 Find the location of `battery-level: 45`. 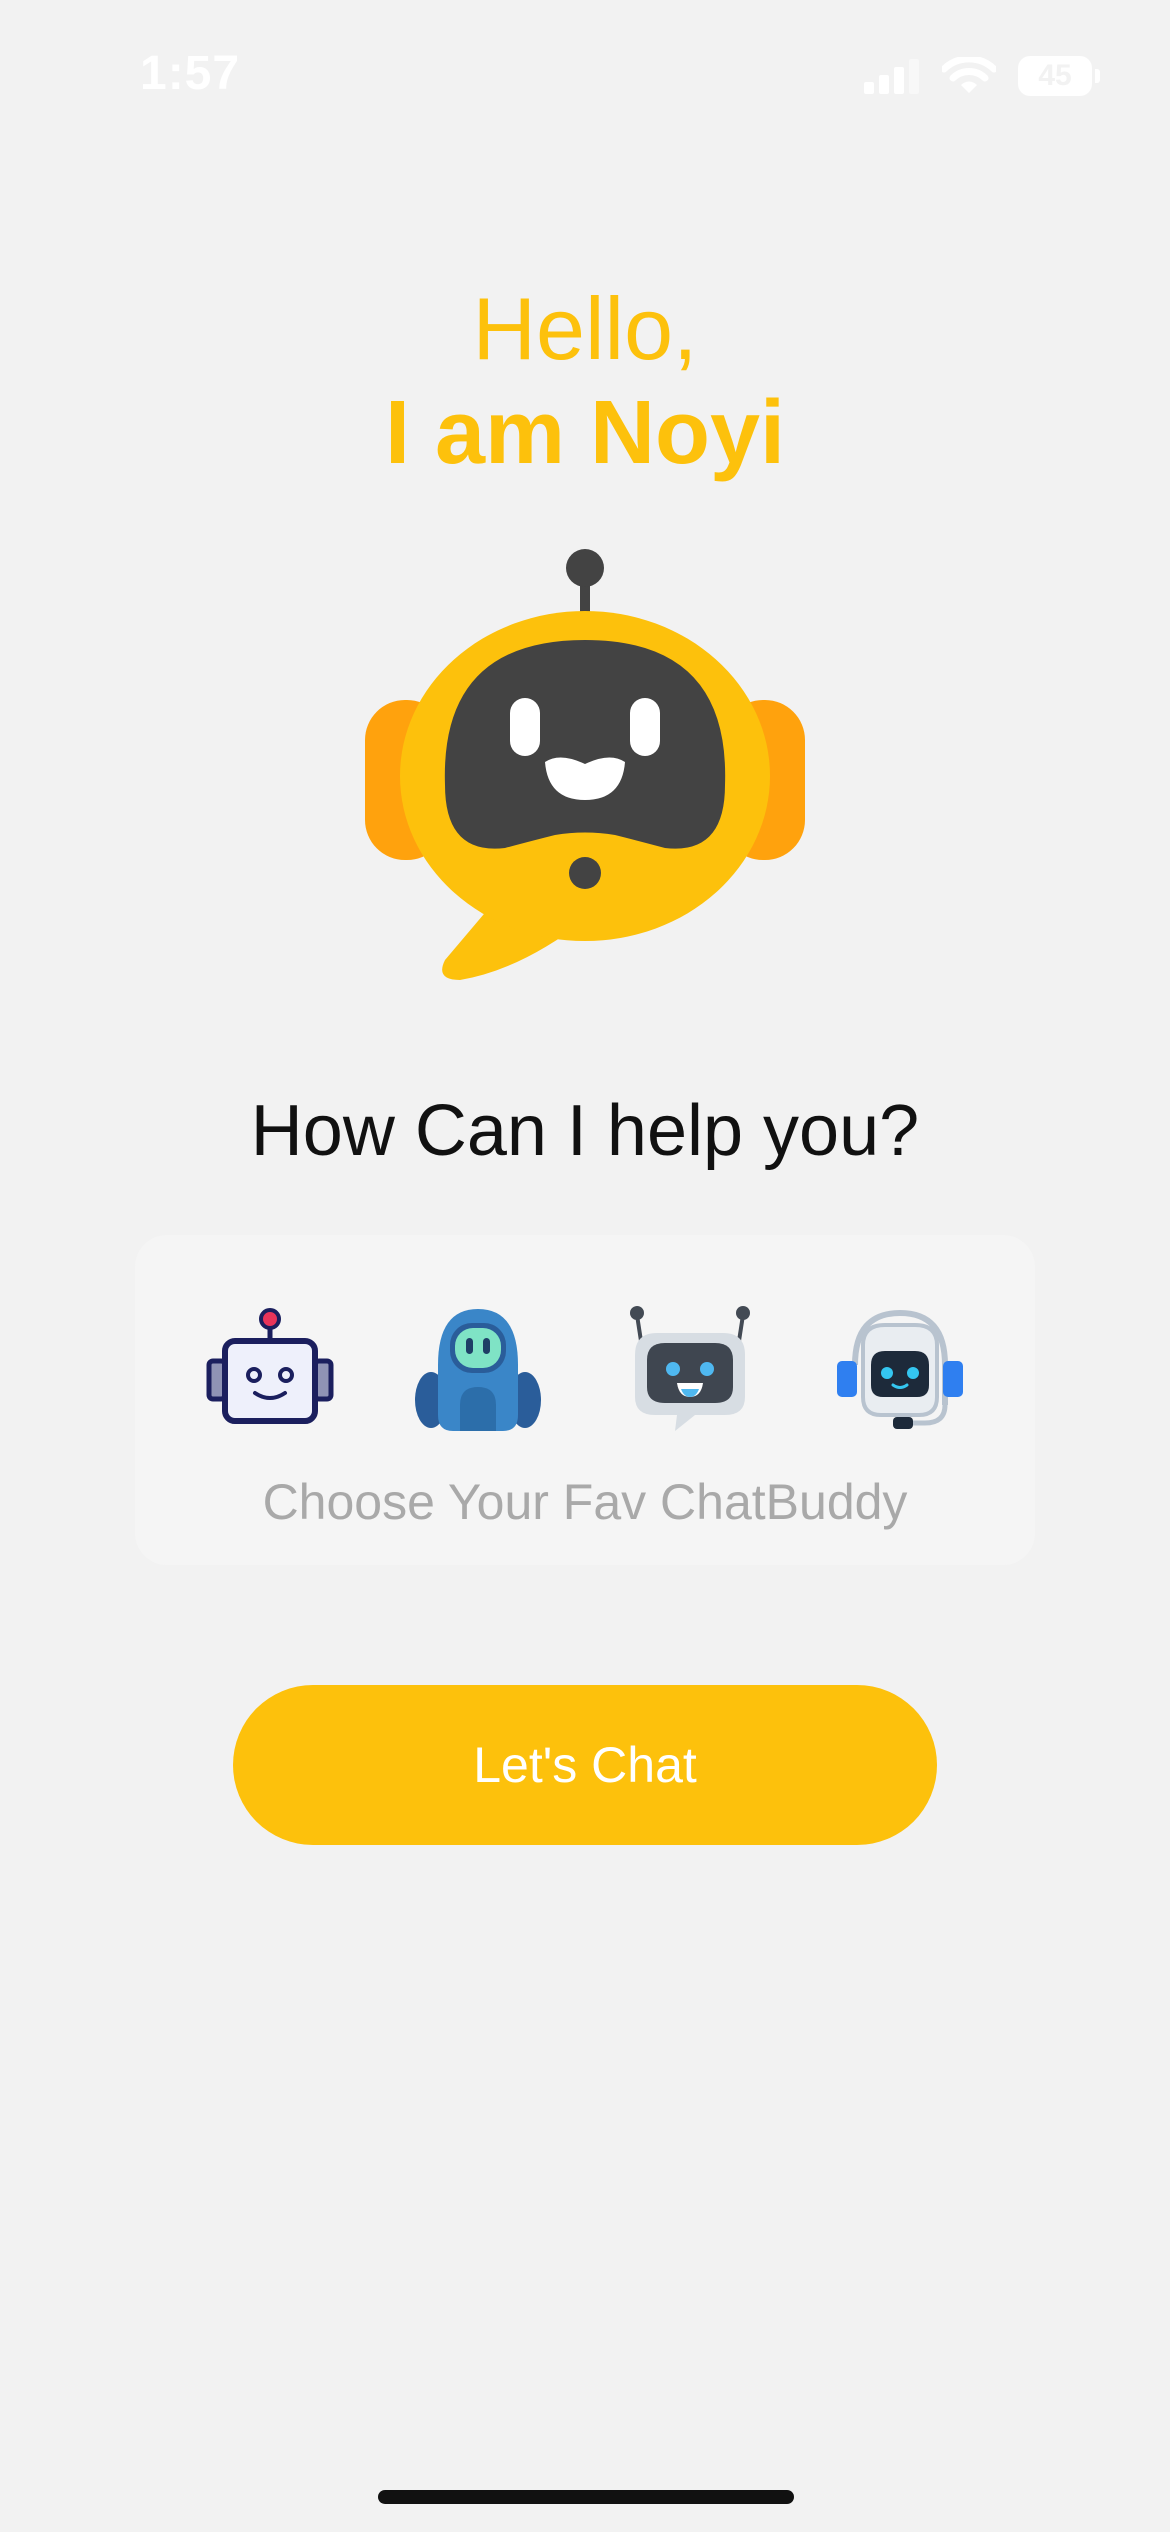

battery-level: 45 is located at coordinates (1055, 75).